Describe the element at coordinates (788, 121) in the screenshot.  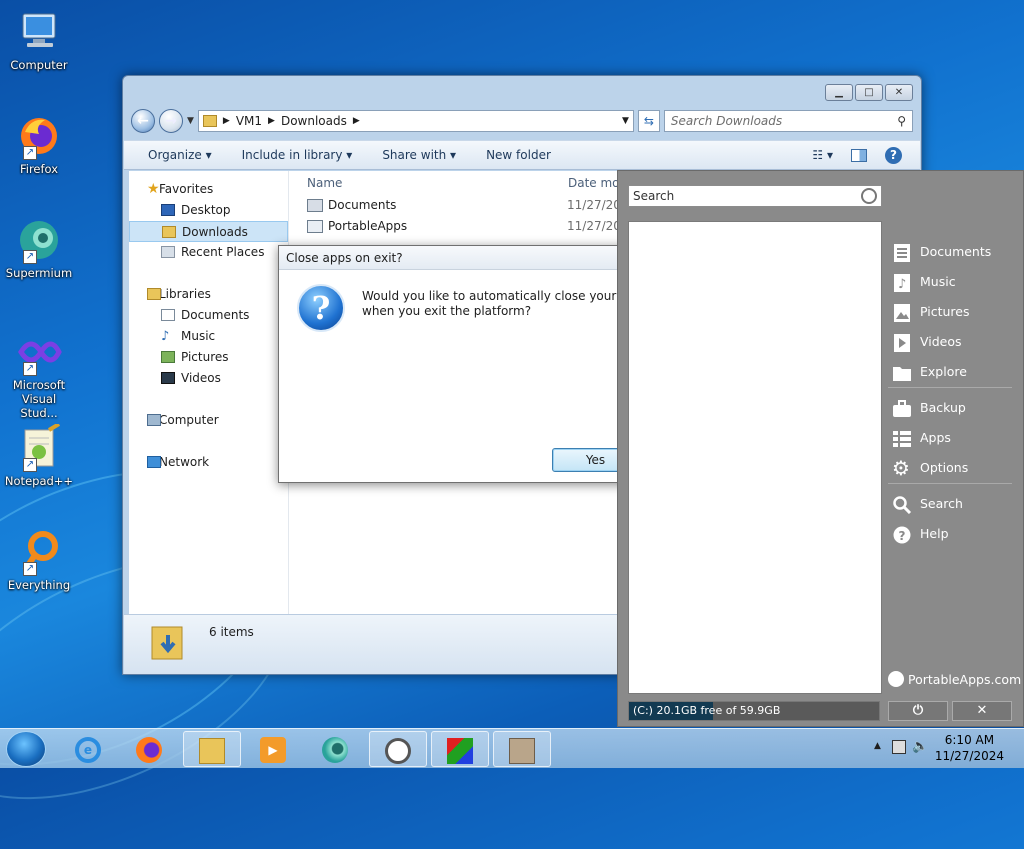
I see `search-input: Search Downloads ⚲` at that location.